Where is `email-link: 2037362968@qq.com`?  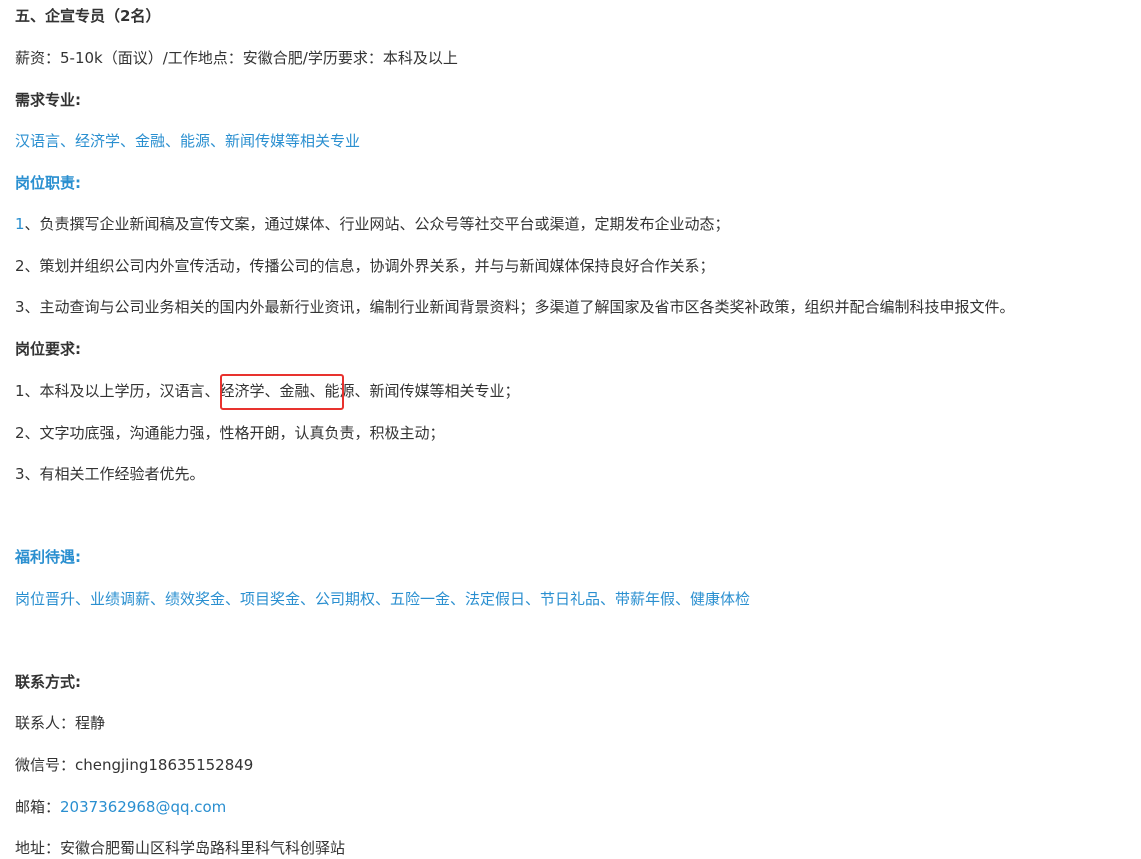
email-link: 2037362968@qq.com is located at coordinates (143, 807).